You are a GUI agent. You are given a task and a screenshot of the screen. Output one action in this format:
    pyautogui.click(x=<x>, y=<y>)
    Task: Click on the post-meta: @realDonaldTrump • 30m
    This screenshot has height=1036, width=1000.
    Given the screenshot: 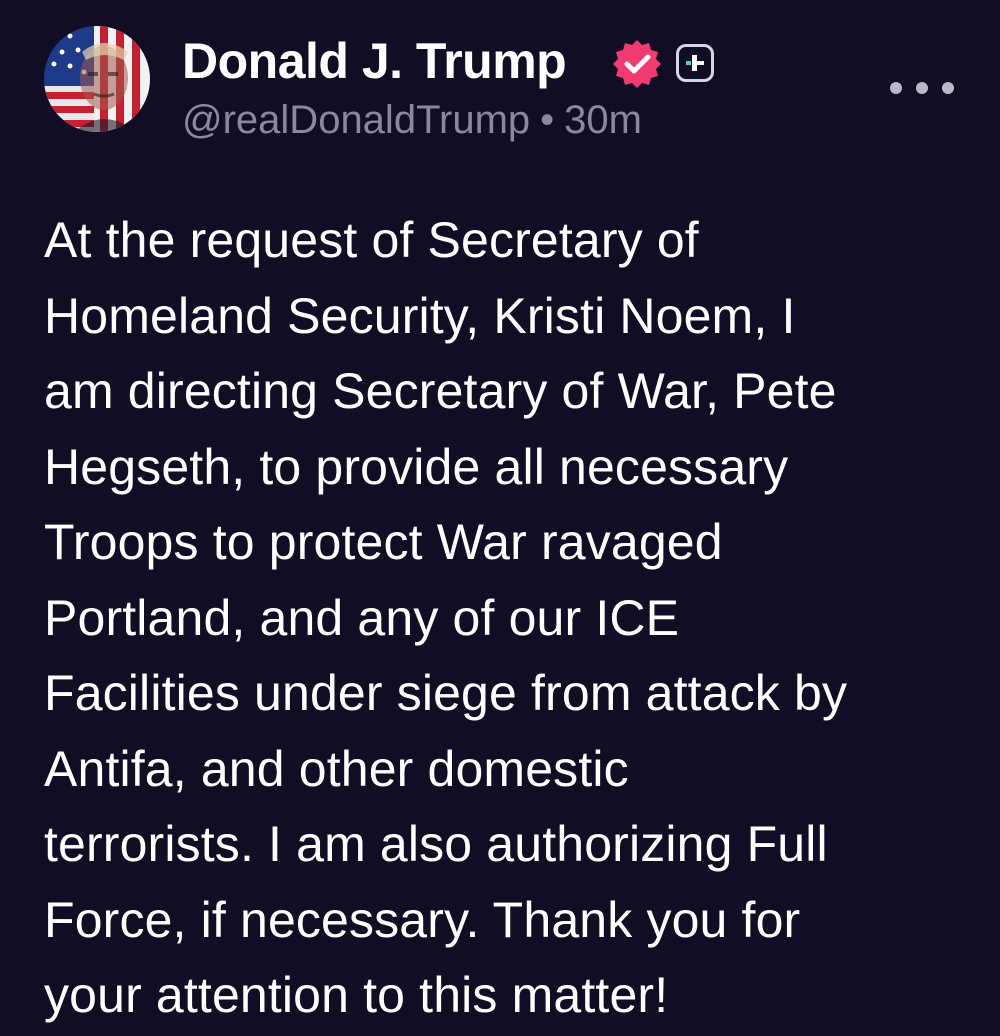 What is the action you would take?
    pyautogui.click(x=412, y=120)
    